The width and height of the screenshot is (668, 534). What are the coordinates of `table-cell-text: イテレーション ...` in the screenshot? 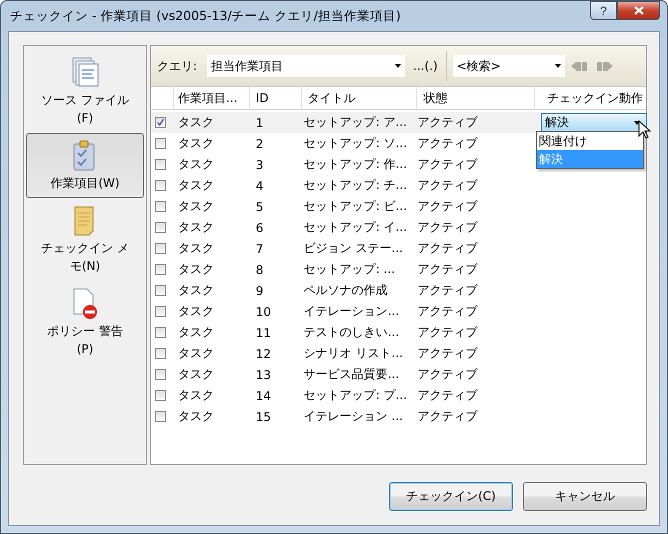 It's located at (353, 416).